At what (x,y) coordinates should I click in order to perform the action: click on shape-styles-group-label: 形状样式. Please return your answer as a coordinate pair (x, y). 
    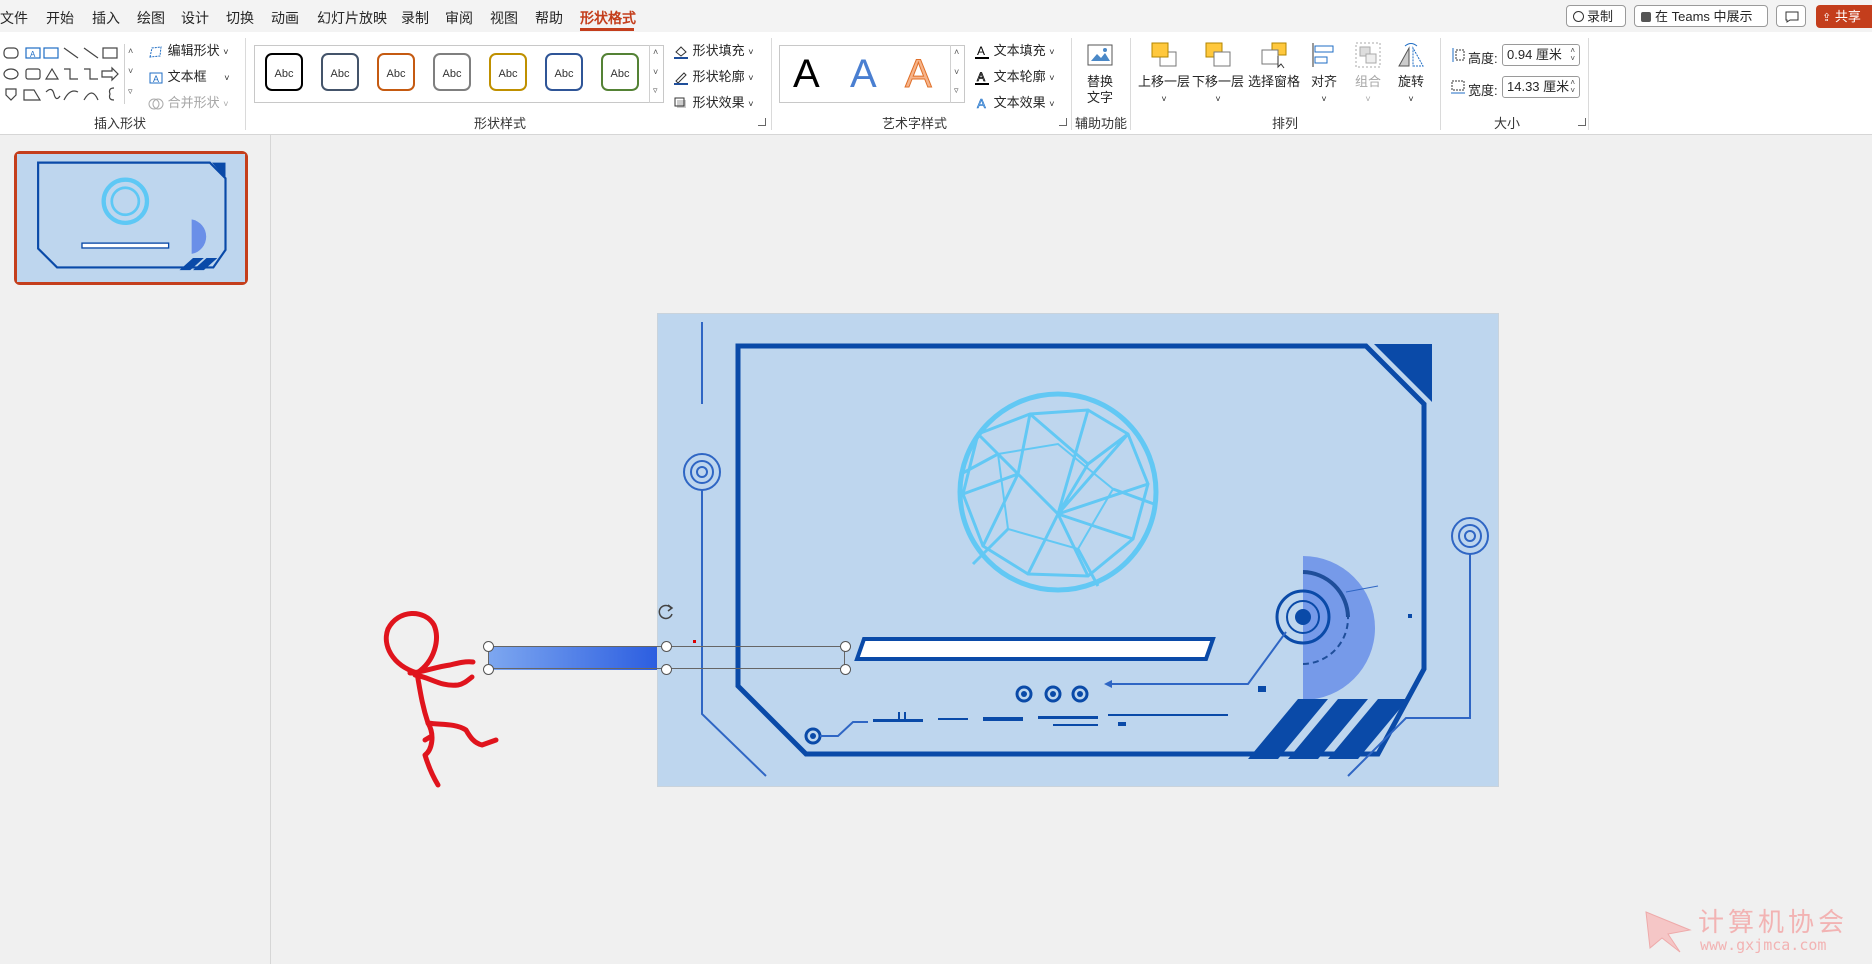
    Looking at the image, I should click on (500, 123).